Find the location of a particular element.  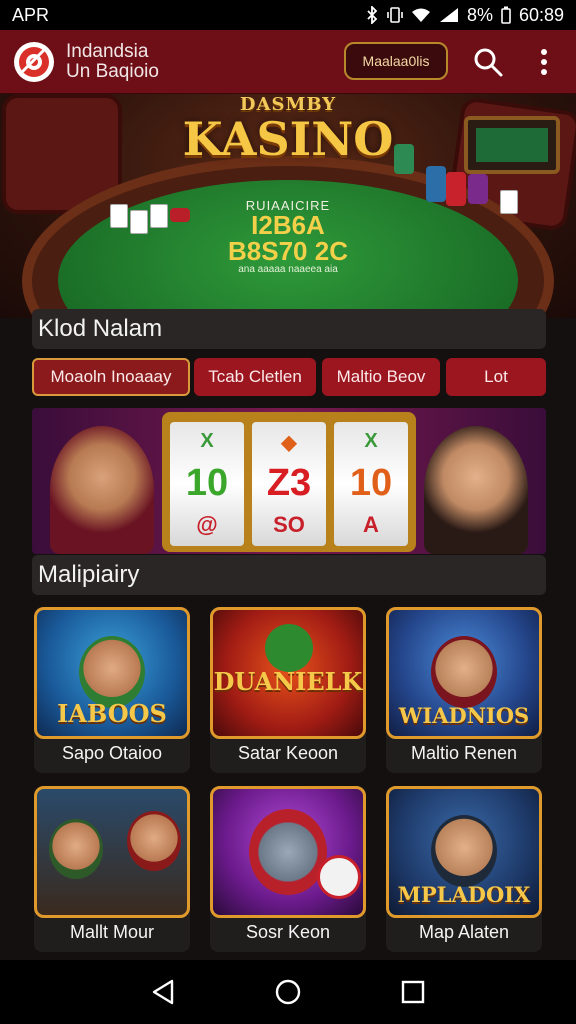

slot-reel: X 10 @ is located at coordinates (207, 484).